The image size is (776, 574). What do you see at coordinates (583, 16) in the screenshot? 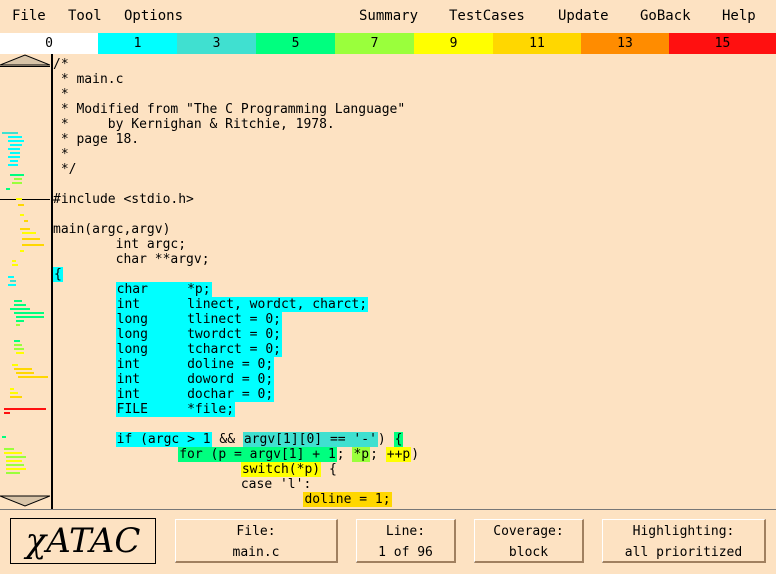
I see `menu-update: Update` at bounding box center [583, 16].